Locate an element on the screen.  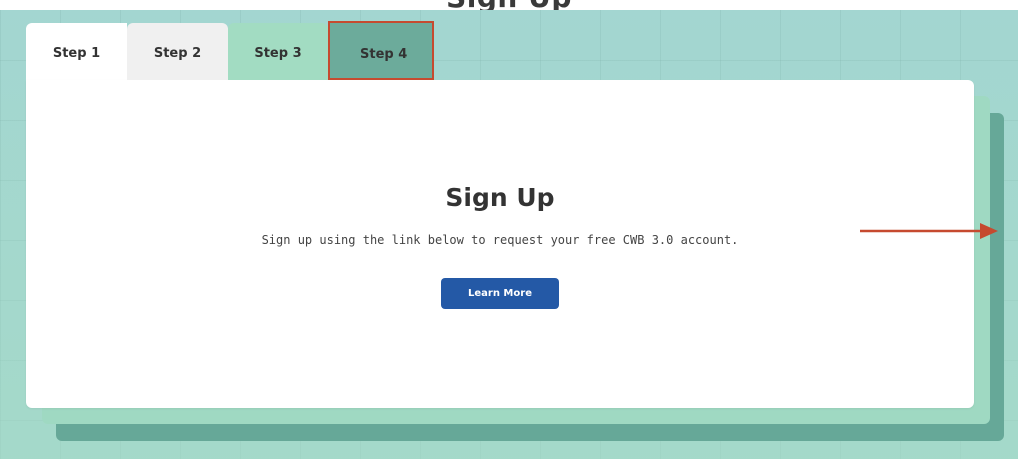
tab-step-3: Step 3 is located at coordinates (278, 51).